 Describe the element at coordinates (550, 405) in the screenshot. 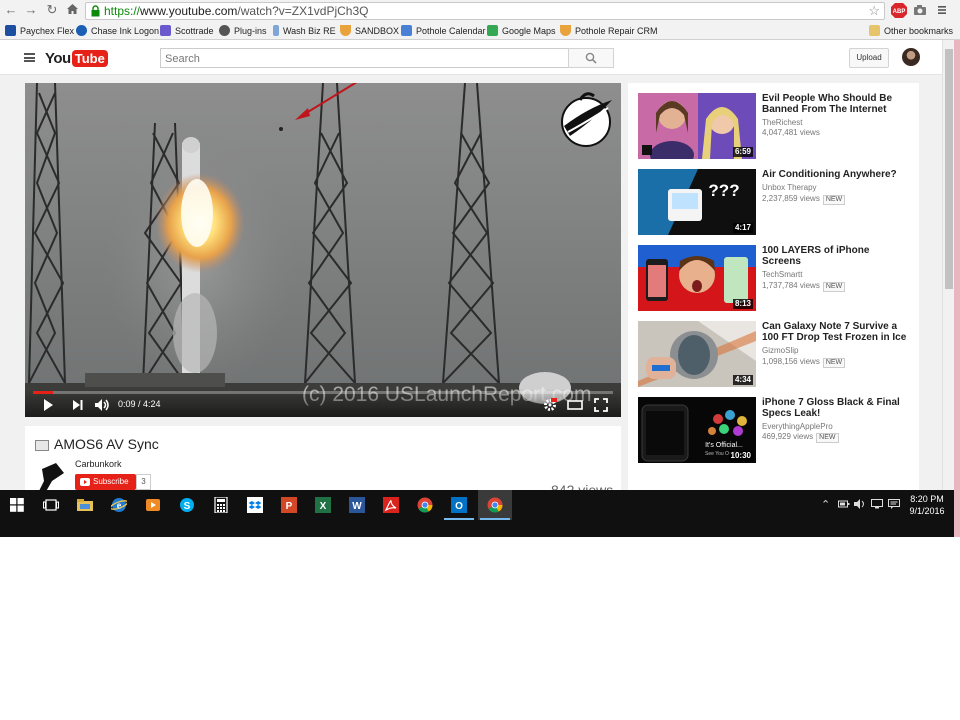

I see `settings-gear-icon` at that location.